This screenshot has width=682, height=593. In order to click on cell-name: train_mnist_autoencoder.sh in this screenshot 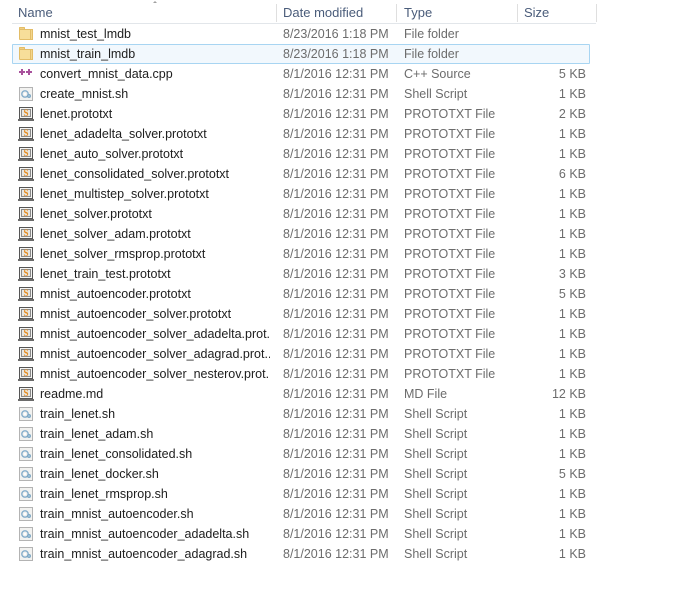, I will do `click(144, 514)`.